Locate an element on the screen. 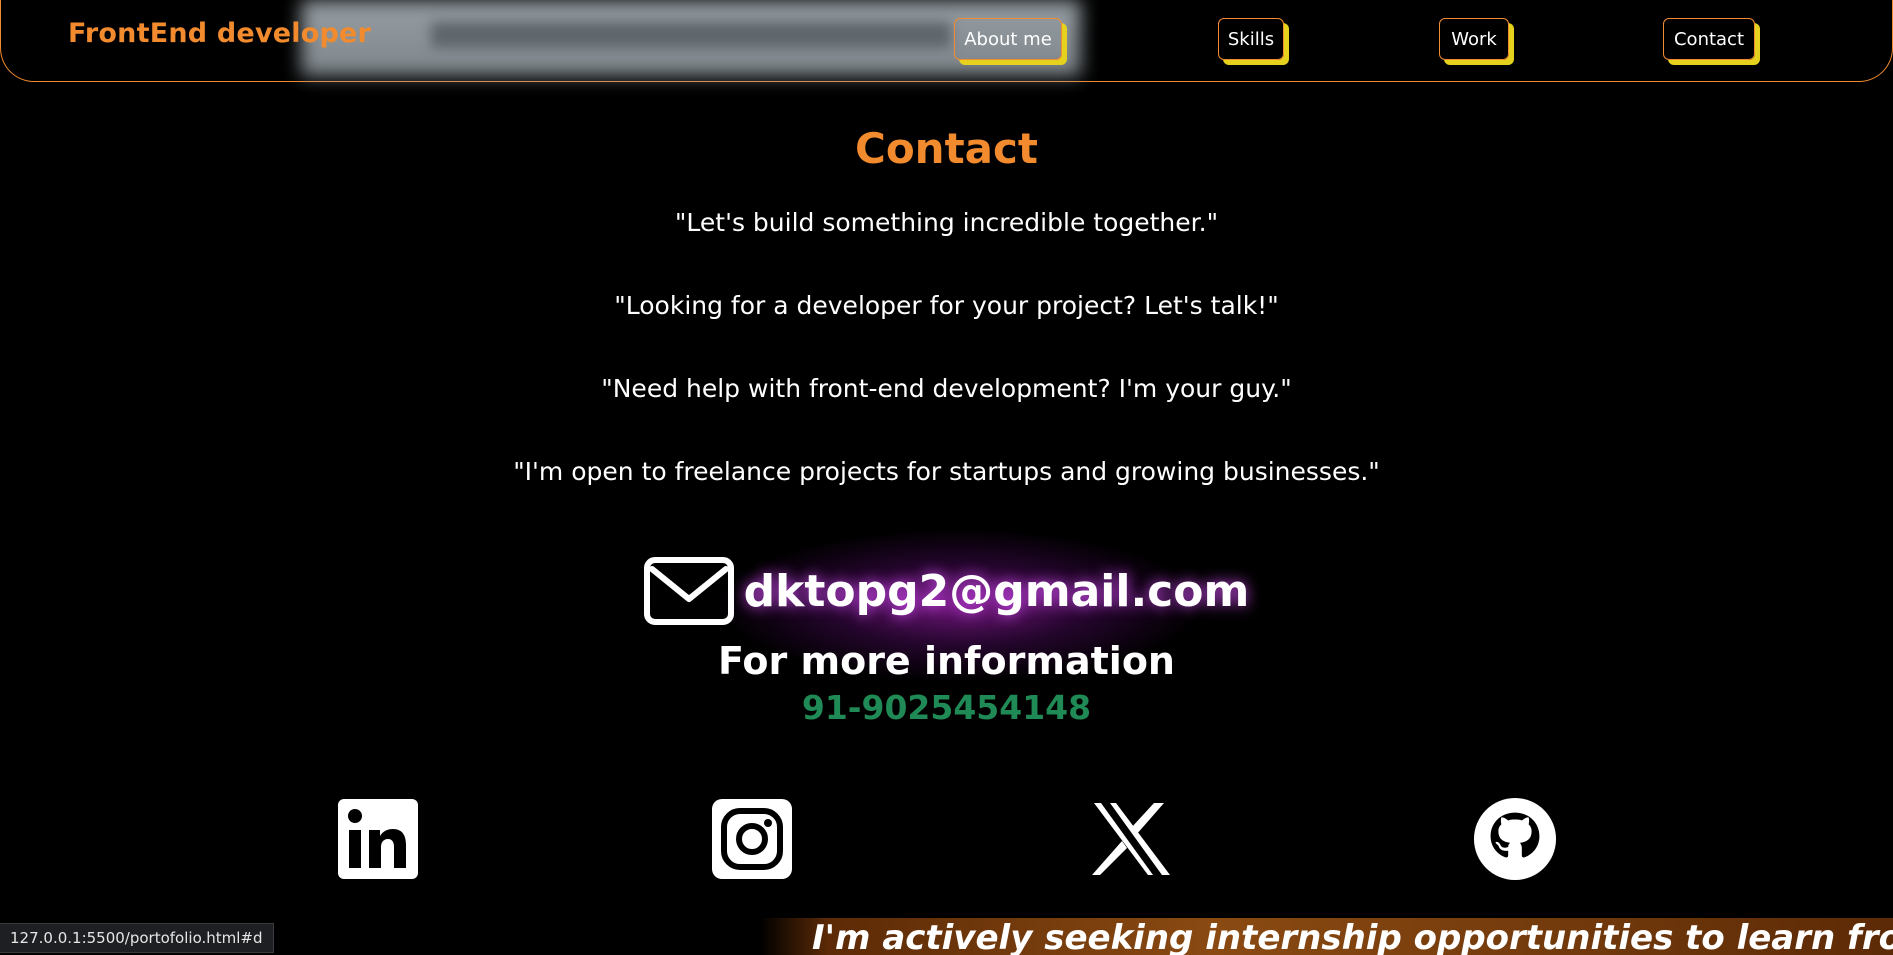 This screenshot has height=955, width=1893. blurred-overlay-strip is located at coordinates (691, 35).